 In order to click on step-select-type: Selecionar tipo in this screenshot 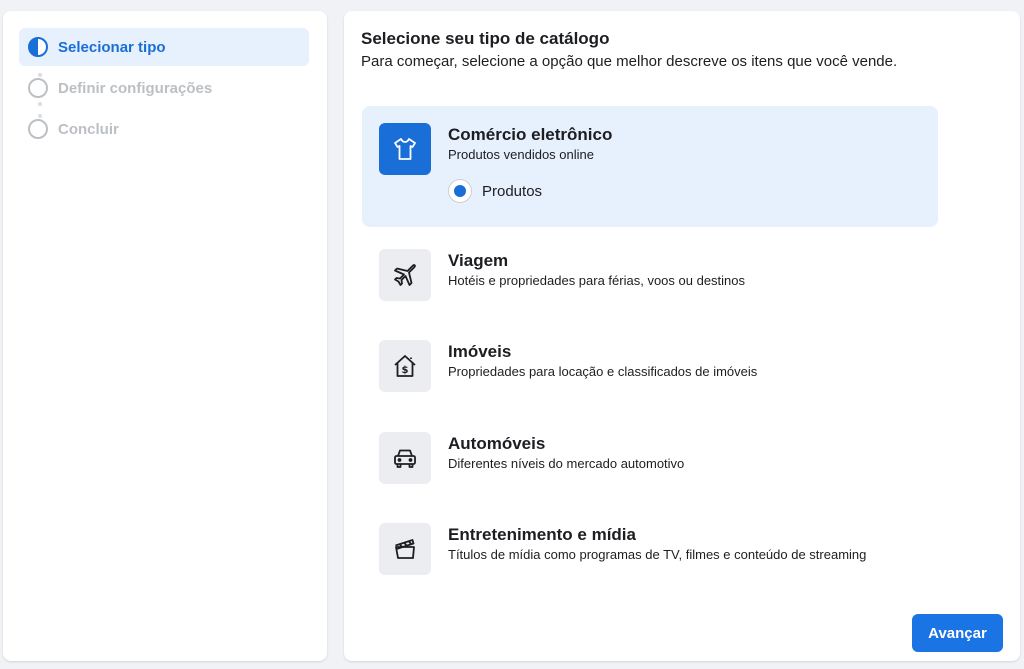, I will do `click(164, 47)`.